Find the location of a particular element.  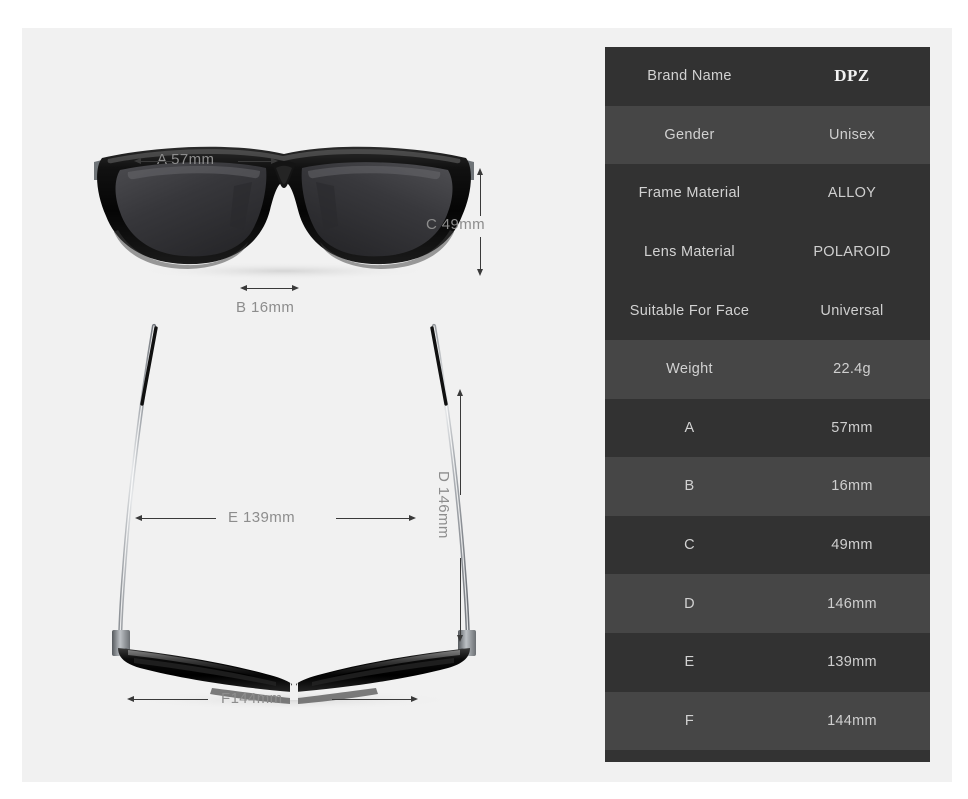

table-row: C 49mm is located at coordinates (767, 545).